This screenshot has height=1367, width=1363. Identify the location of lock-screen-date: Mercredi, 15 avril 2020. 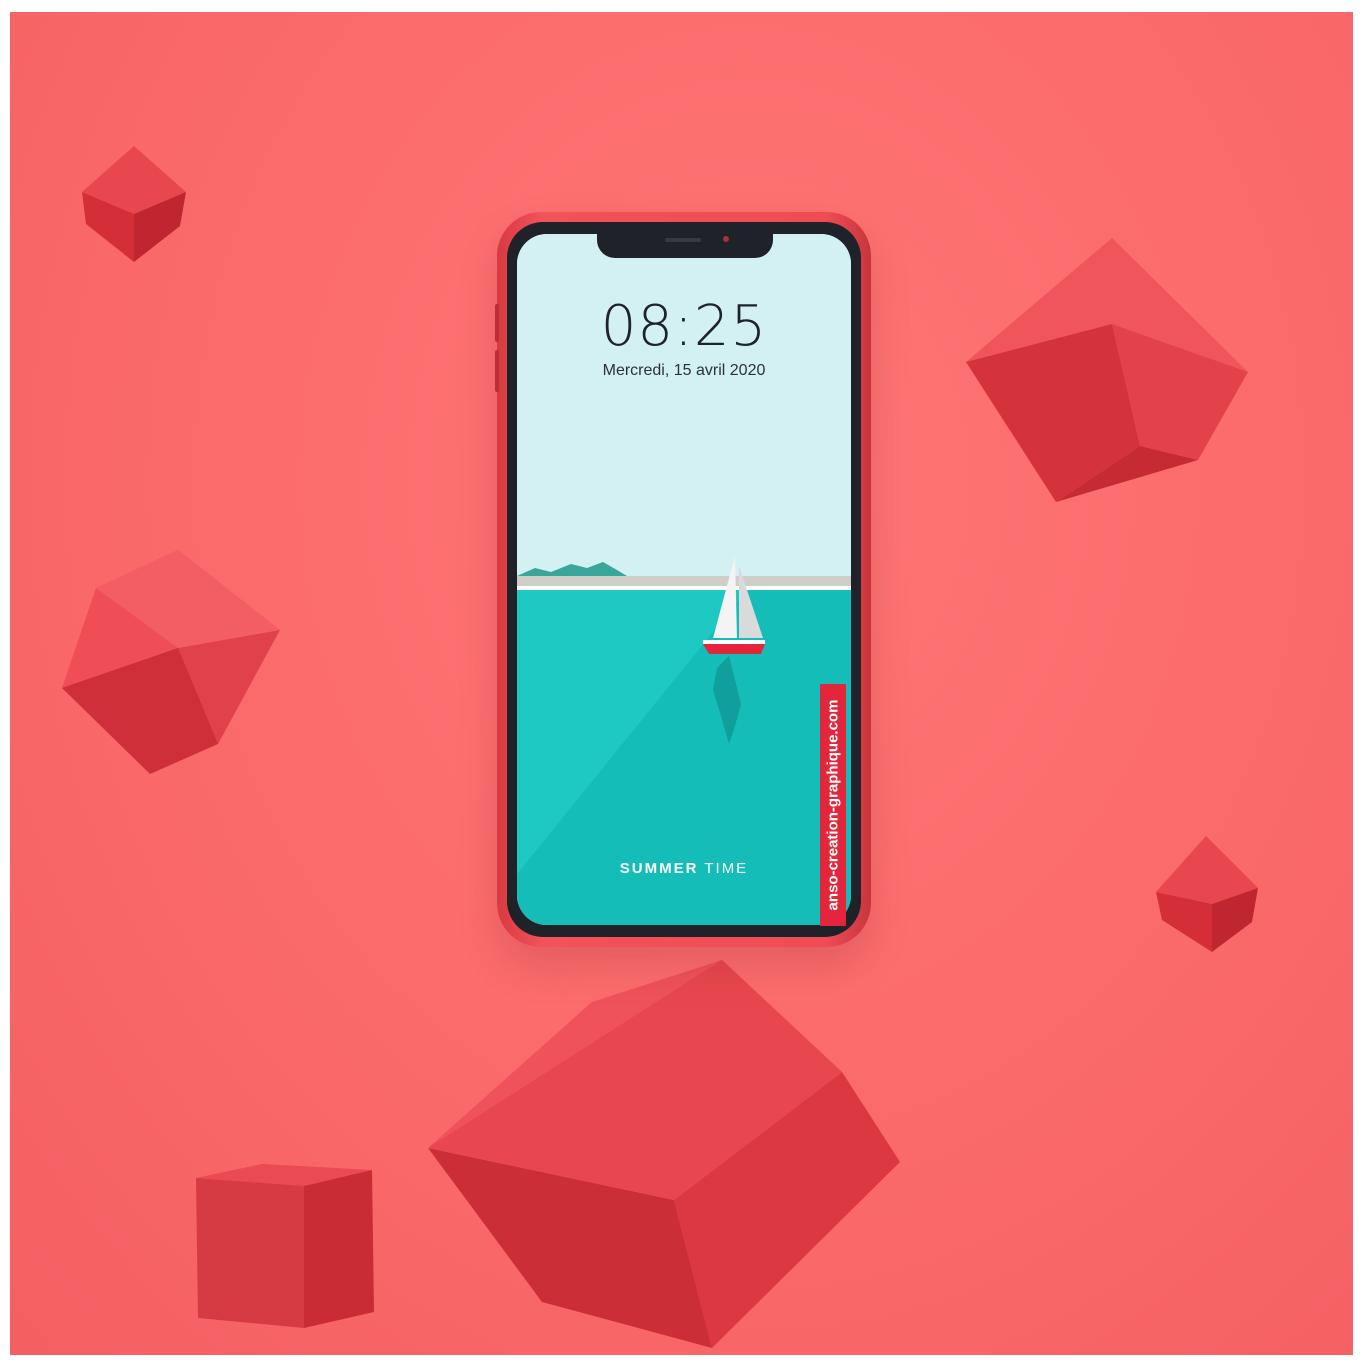
(684, 370).